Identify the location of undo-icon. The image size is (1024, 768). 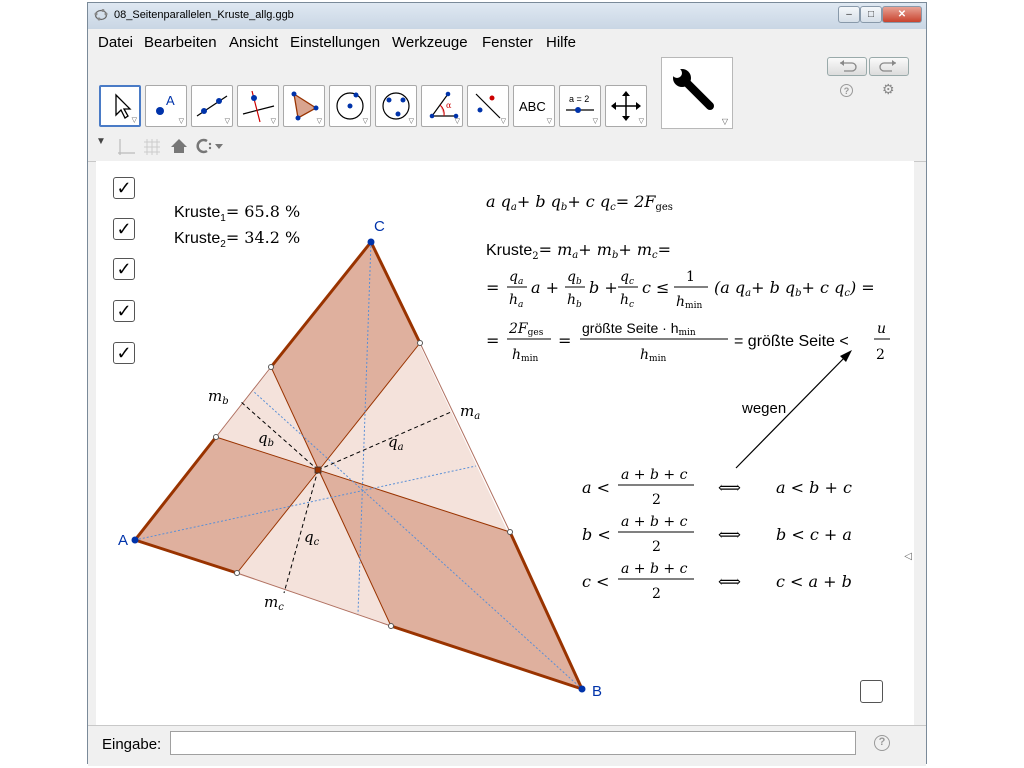
(848, 66).